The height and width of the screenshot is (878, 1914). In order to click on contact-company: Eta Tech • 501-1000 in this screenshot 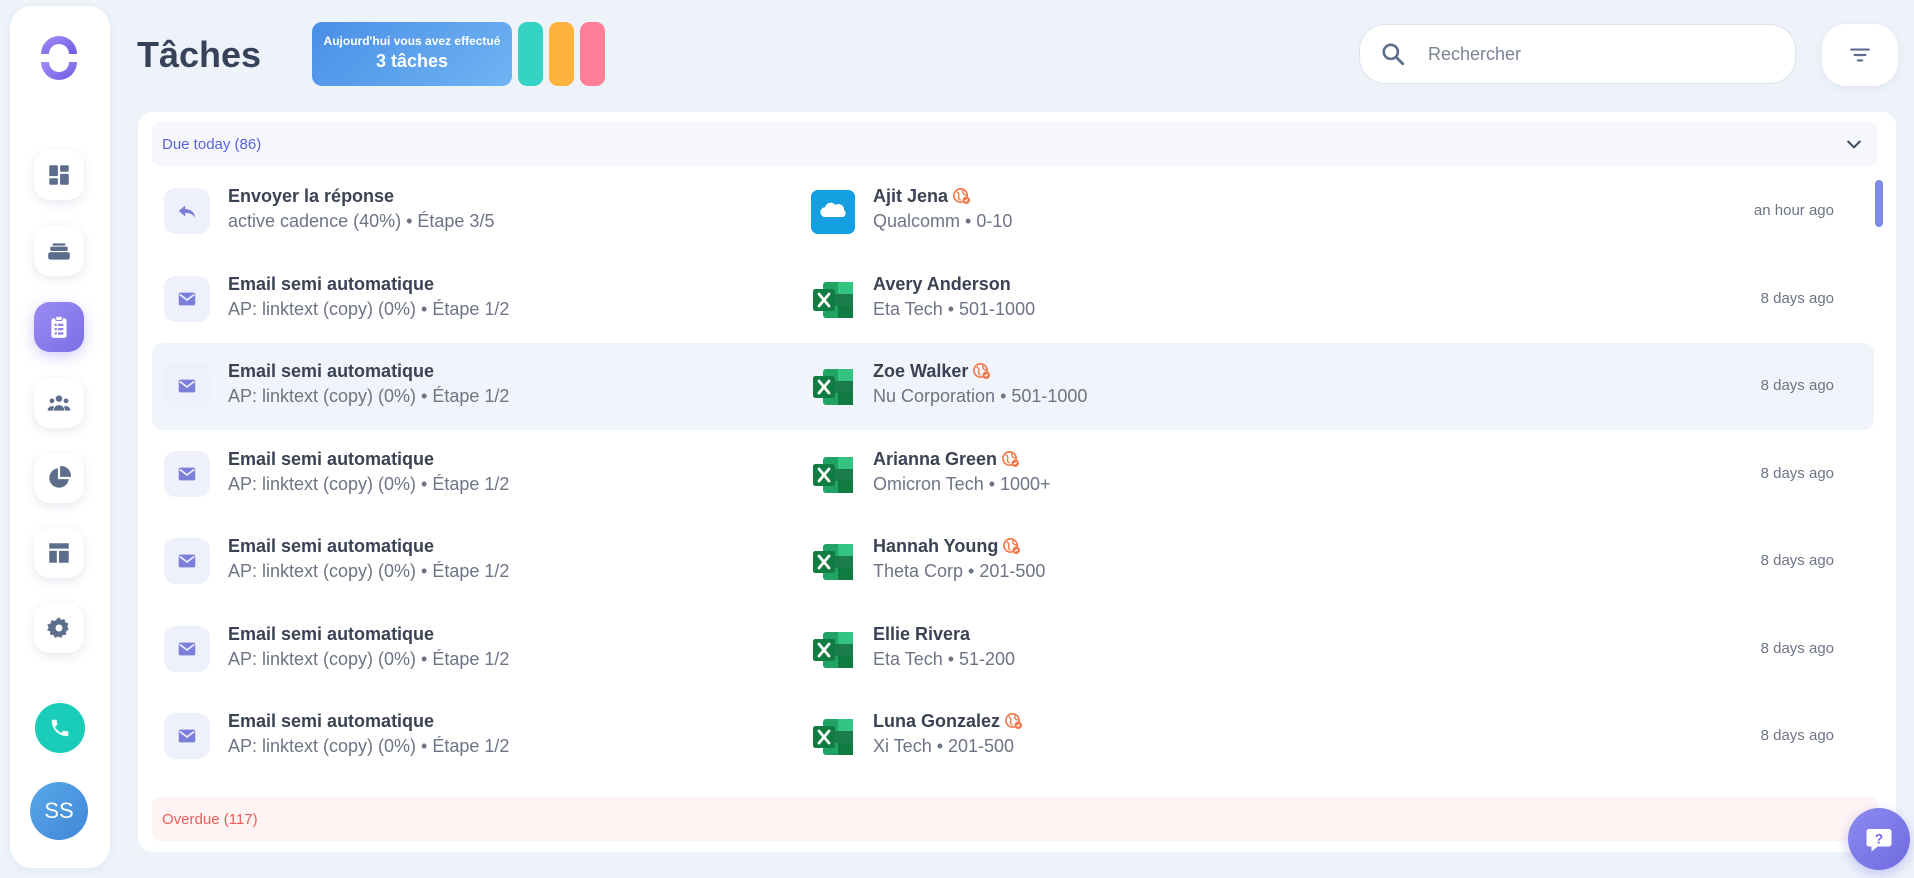, I will do `click(954, 308)`.